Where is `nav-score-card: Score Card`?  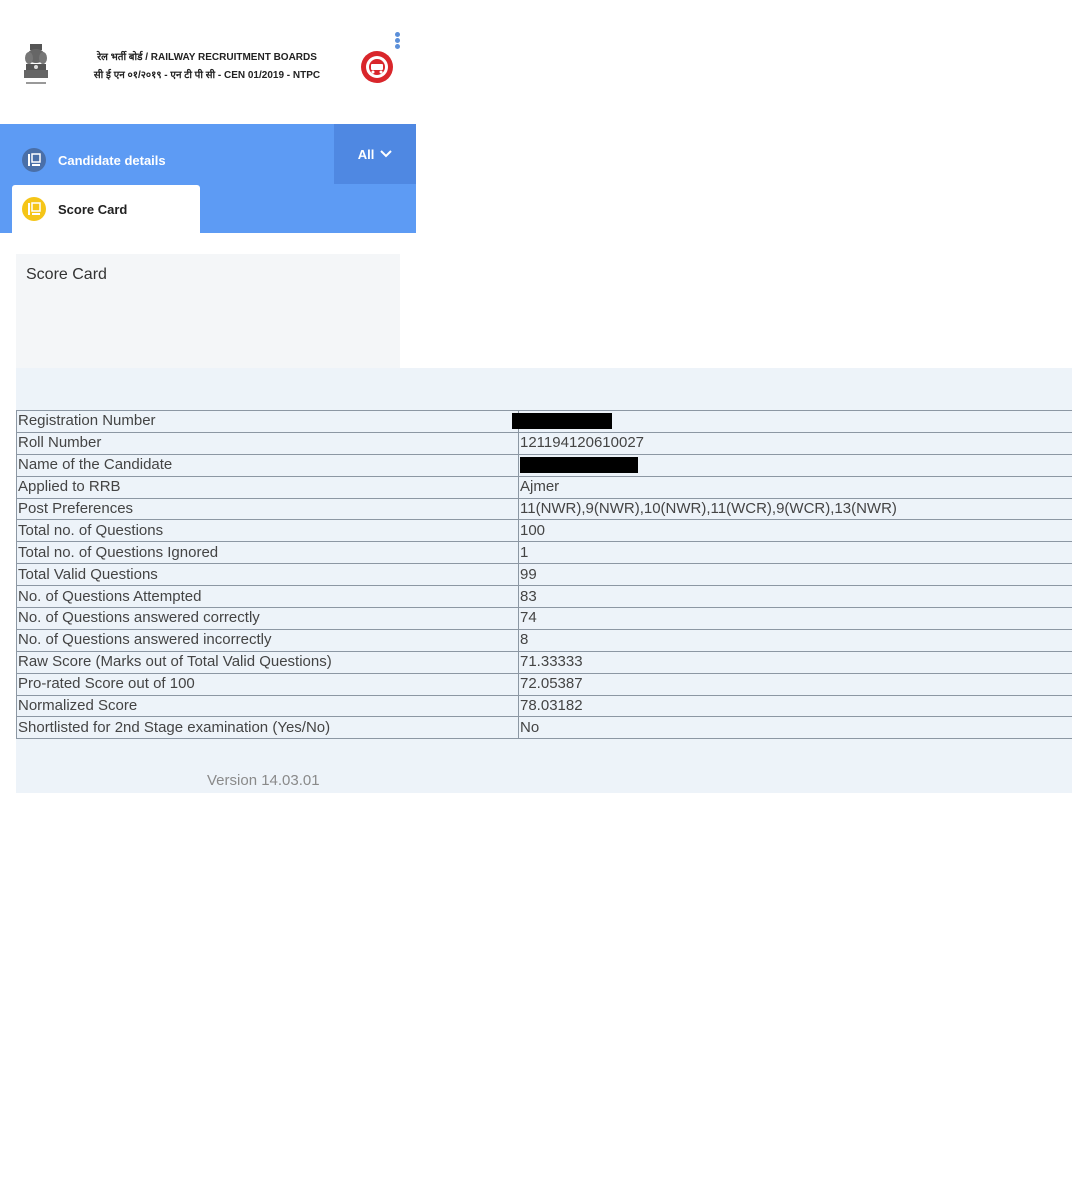
nav-score-card: Score Card is located at coordinates (106, 209).